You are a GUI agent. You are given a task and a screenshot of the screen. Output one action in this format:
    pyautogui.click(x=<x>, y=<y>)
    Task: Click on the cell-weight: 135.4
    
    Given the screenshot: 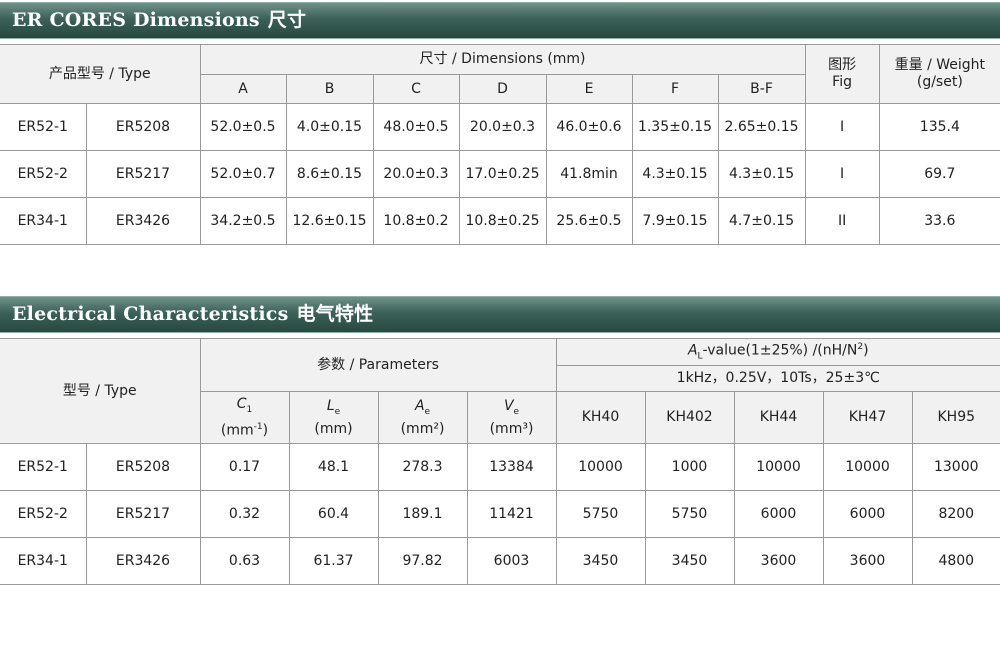 What is the action you would take?
    pyautogui.click(x=939, y=127)
    